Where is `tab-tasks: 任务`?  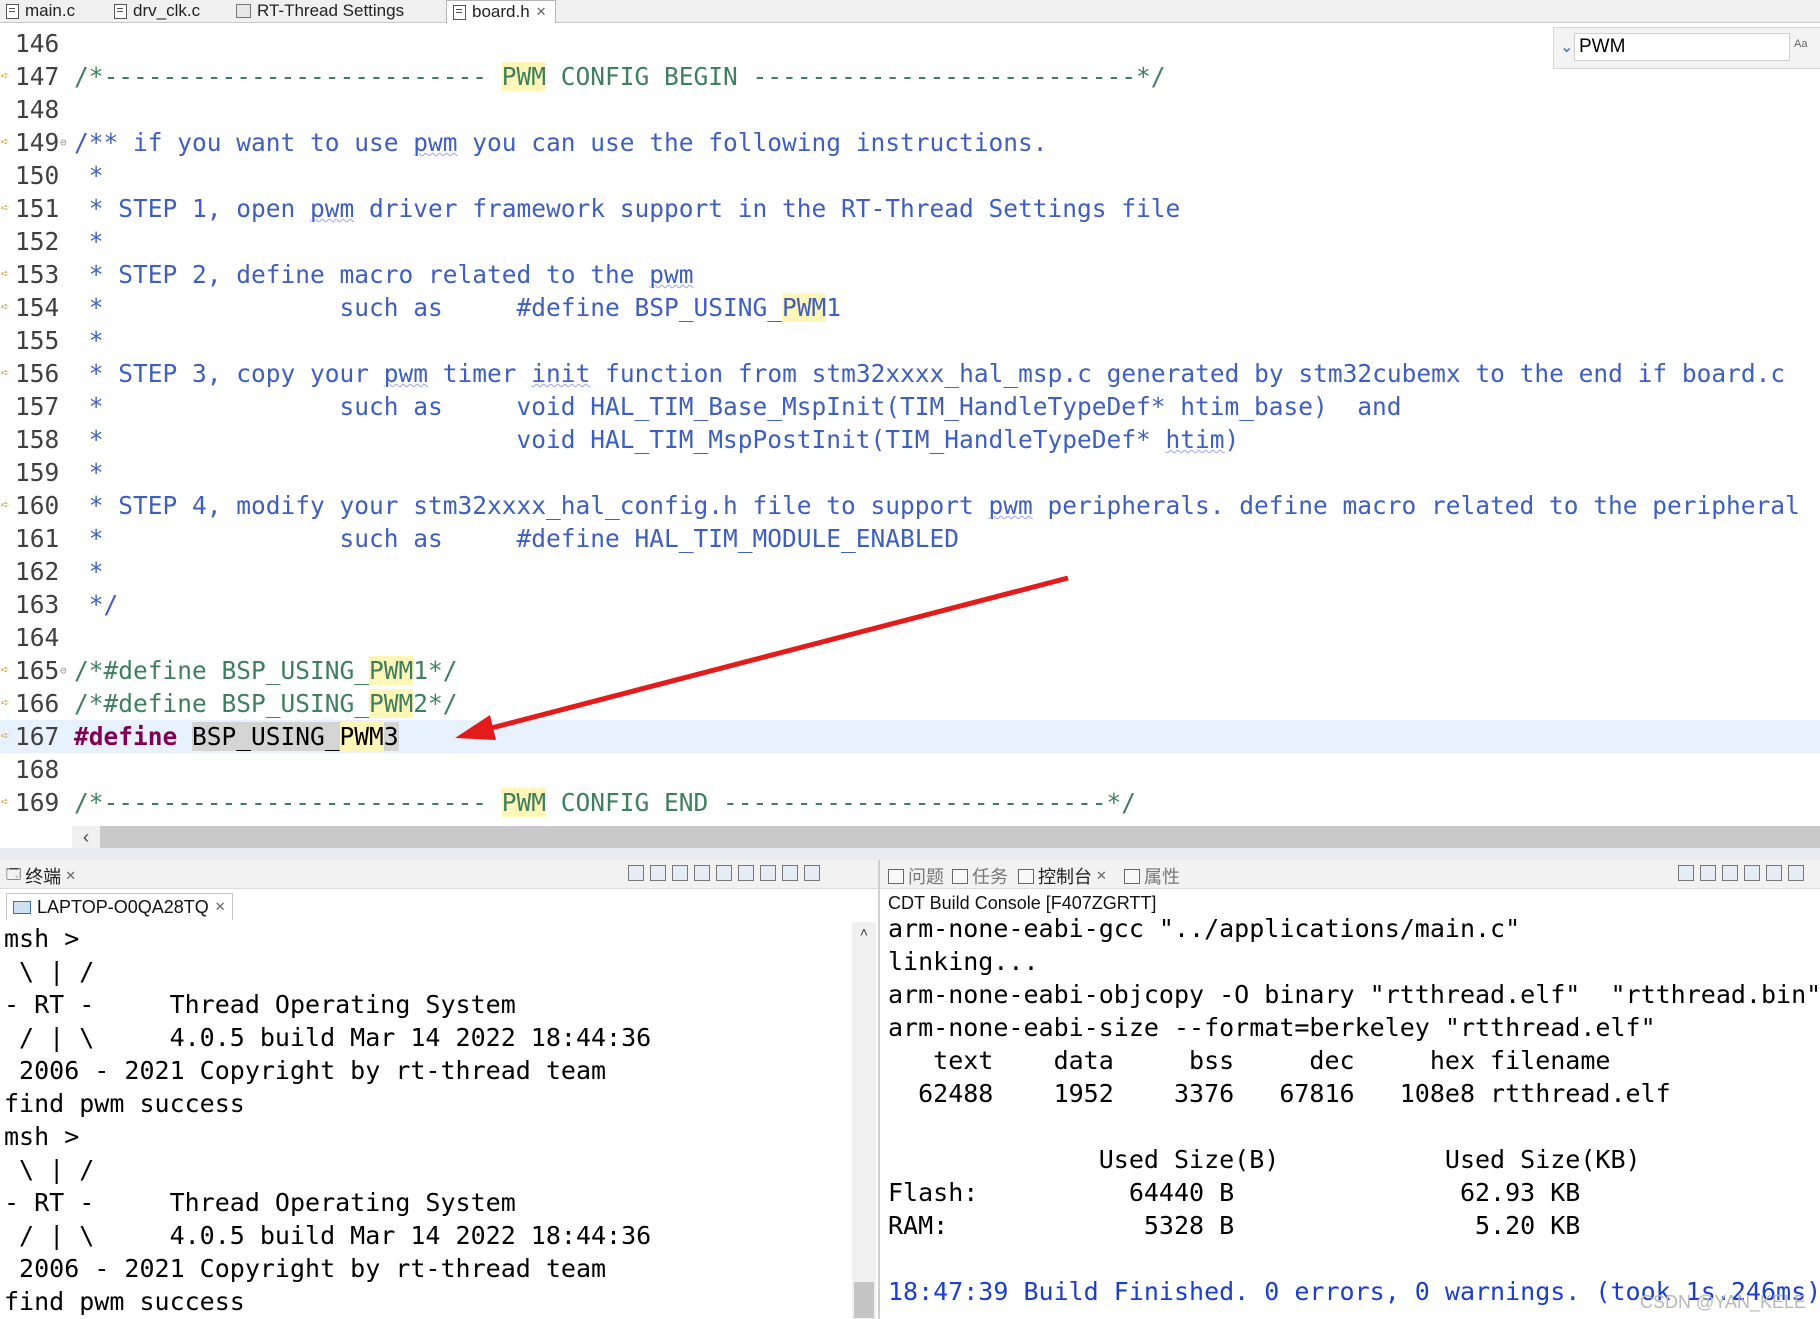
tab-tasks: 任务 is located at coordinates (980, 876).